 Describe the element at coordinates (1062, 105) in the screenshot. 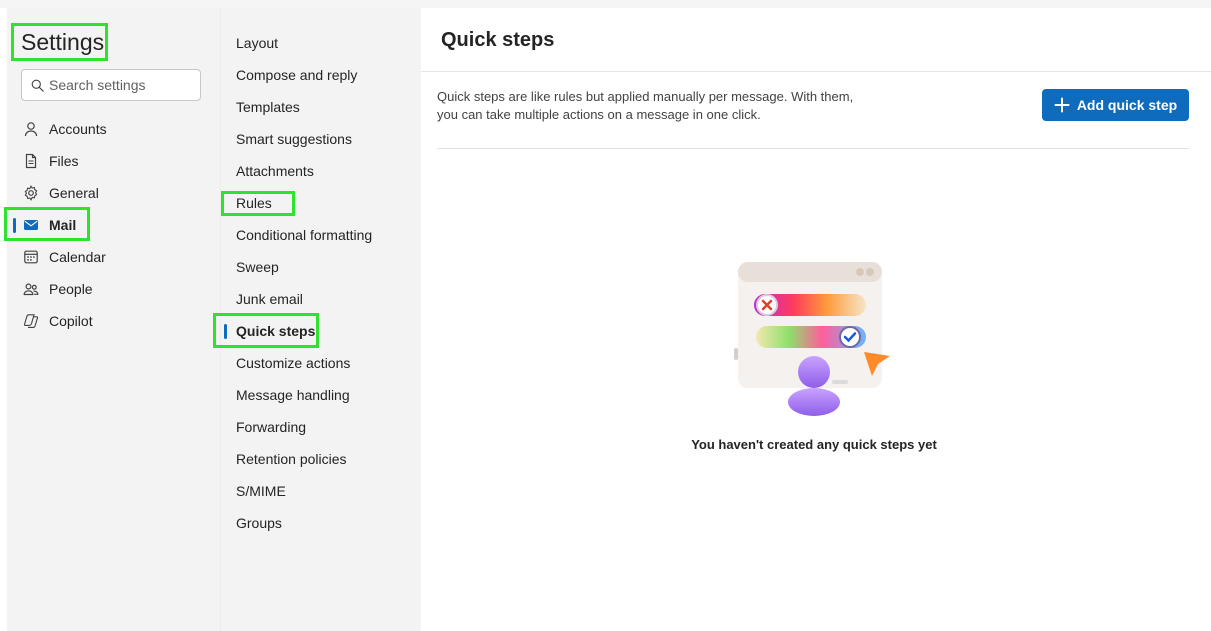

I see `plus-icon` at that location.